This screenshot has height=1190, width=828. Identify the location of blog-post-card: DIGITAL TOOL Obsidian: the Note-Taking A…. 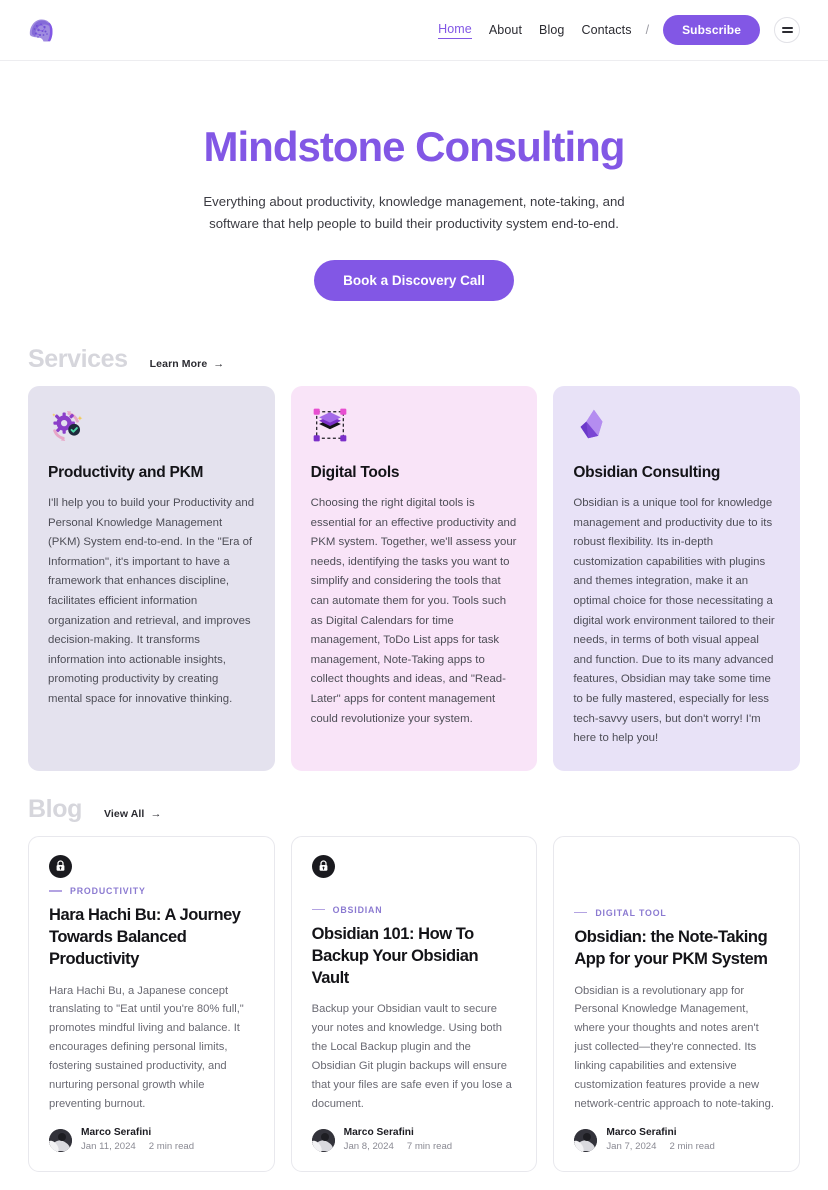
(676, 1004).